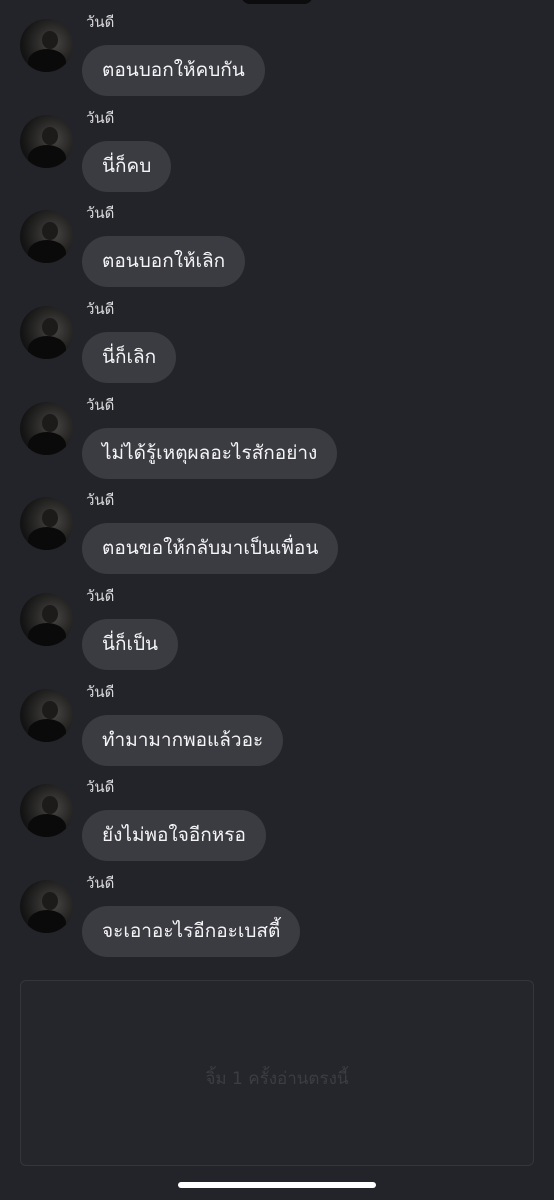 The image size is (554, 1200). What do you see at coordinates (130, 644) in the screenshot?
I see `message-bubble: นี่ก็เป็น` at bounding box center [130, 644].